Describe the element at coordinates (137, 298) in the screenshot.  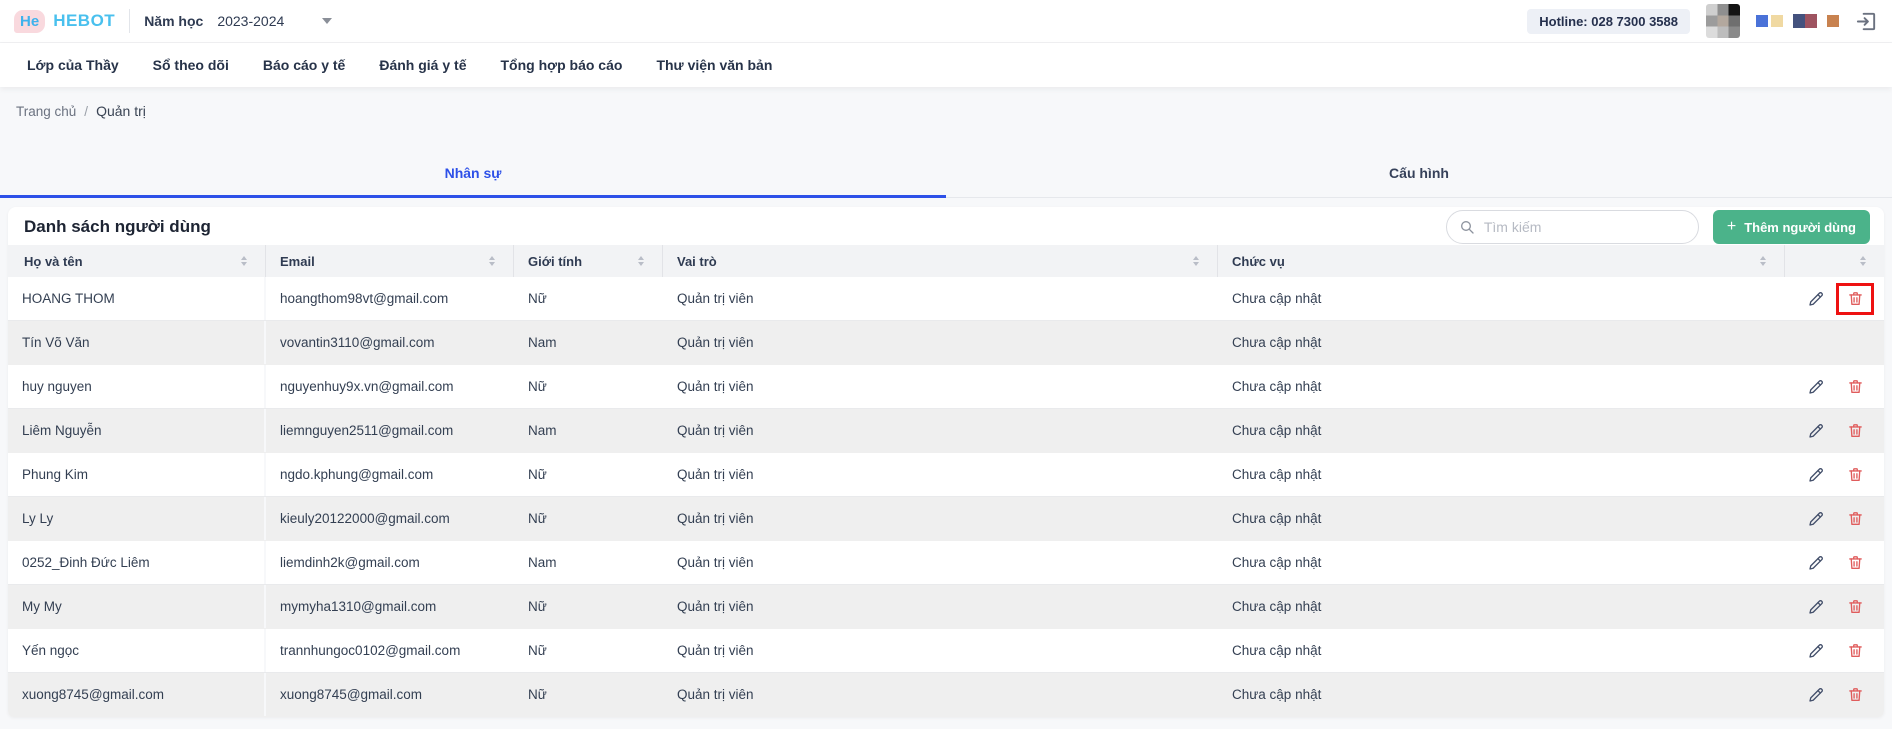
I see `cell-name: HOANG THOM` at that location.